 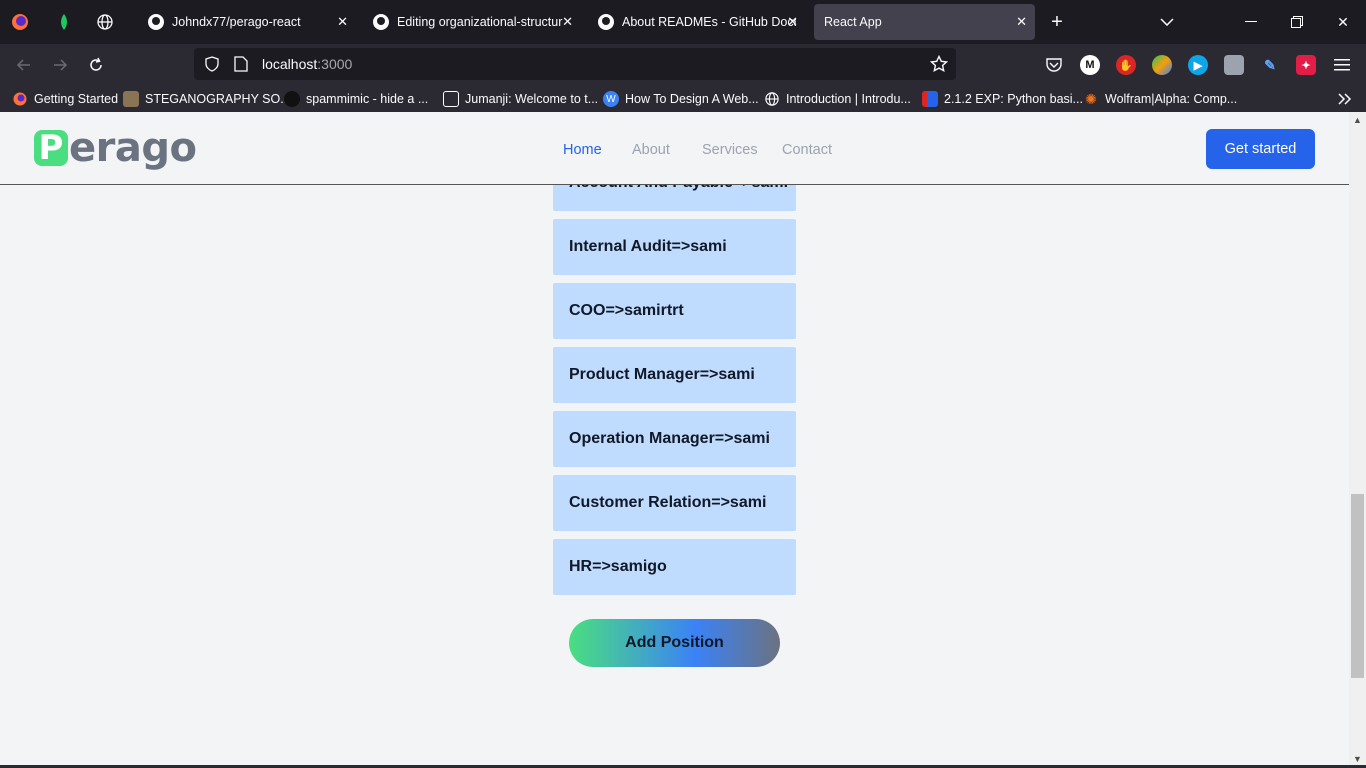 What do you see at coordinates (674, 247) in the screenshot?
I see `position-card: Internal Audit=>sami` at bounding box center [674, 247].